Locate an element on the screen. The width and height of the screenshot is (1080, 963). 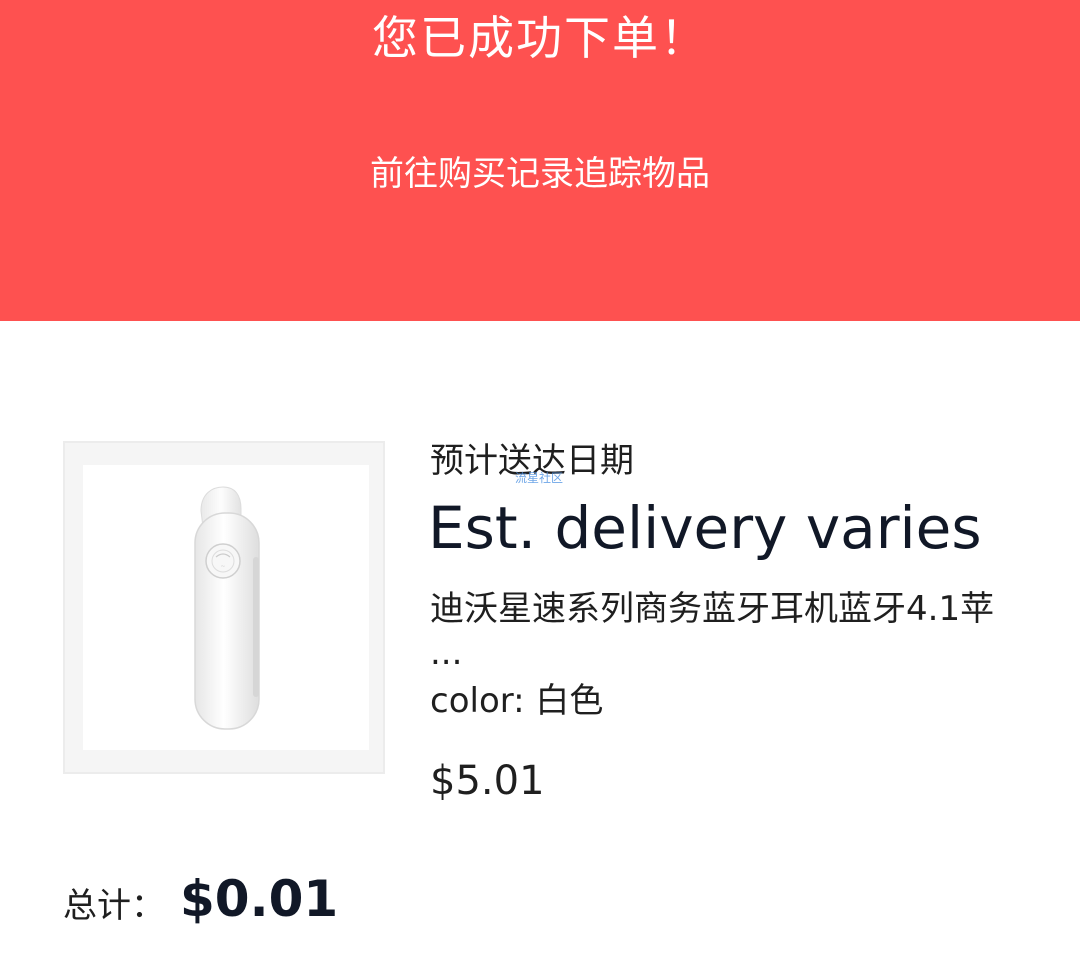
estimated-delivery-value: Est. delivery varies is located at coordinates (705, 528).